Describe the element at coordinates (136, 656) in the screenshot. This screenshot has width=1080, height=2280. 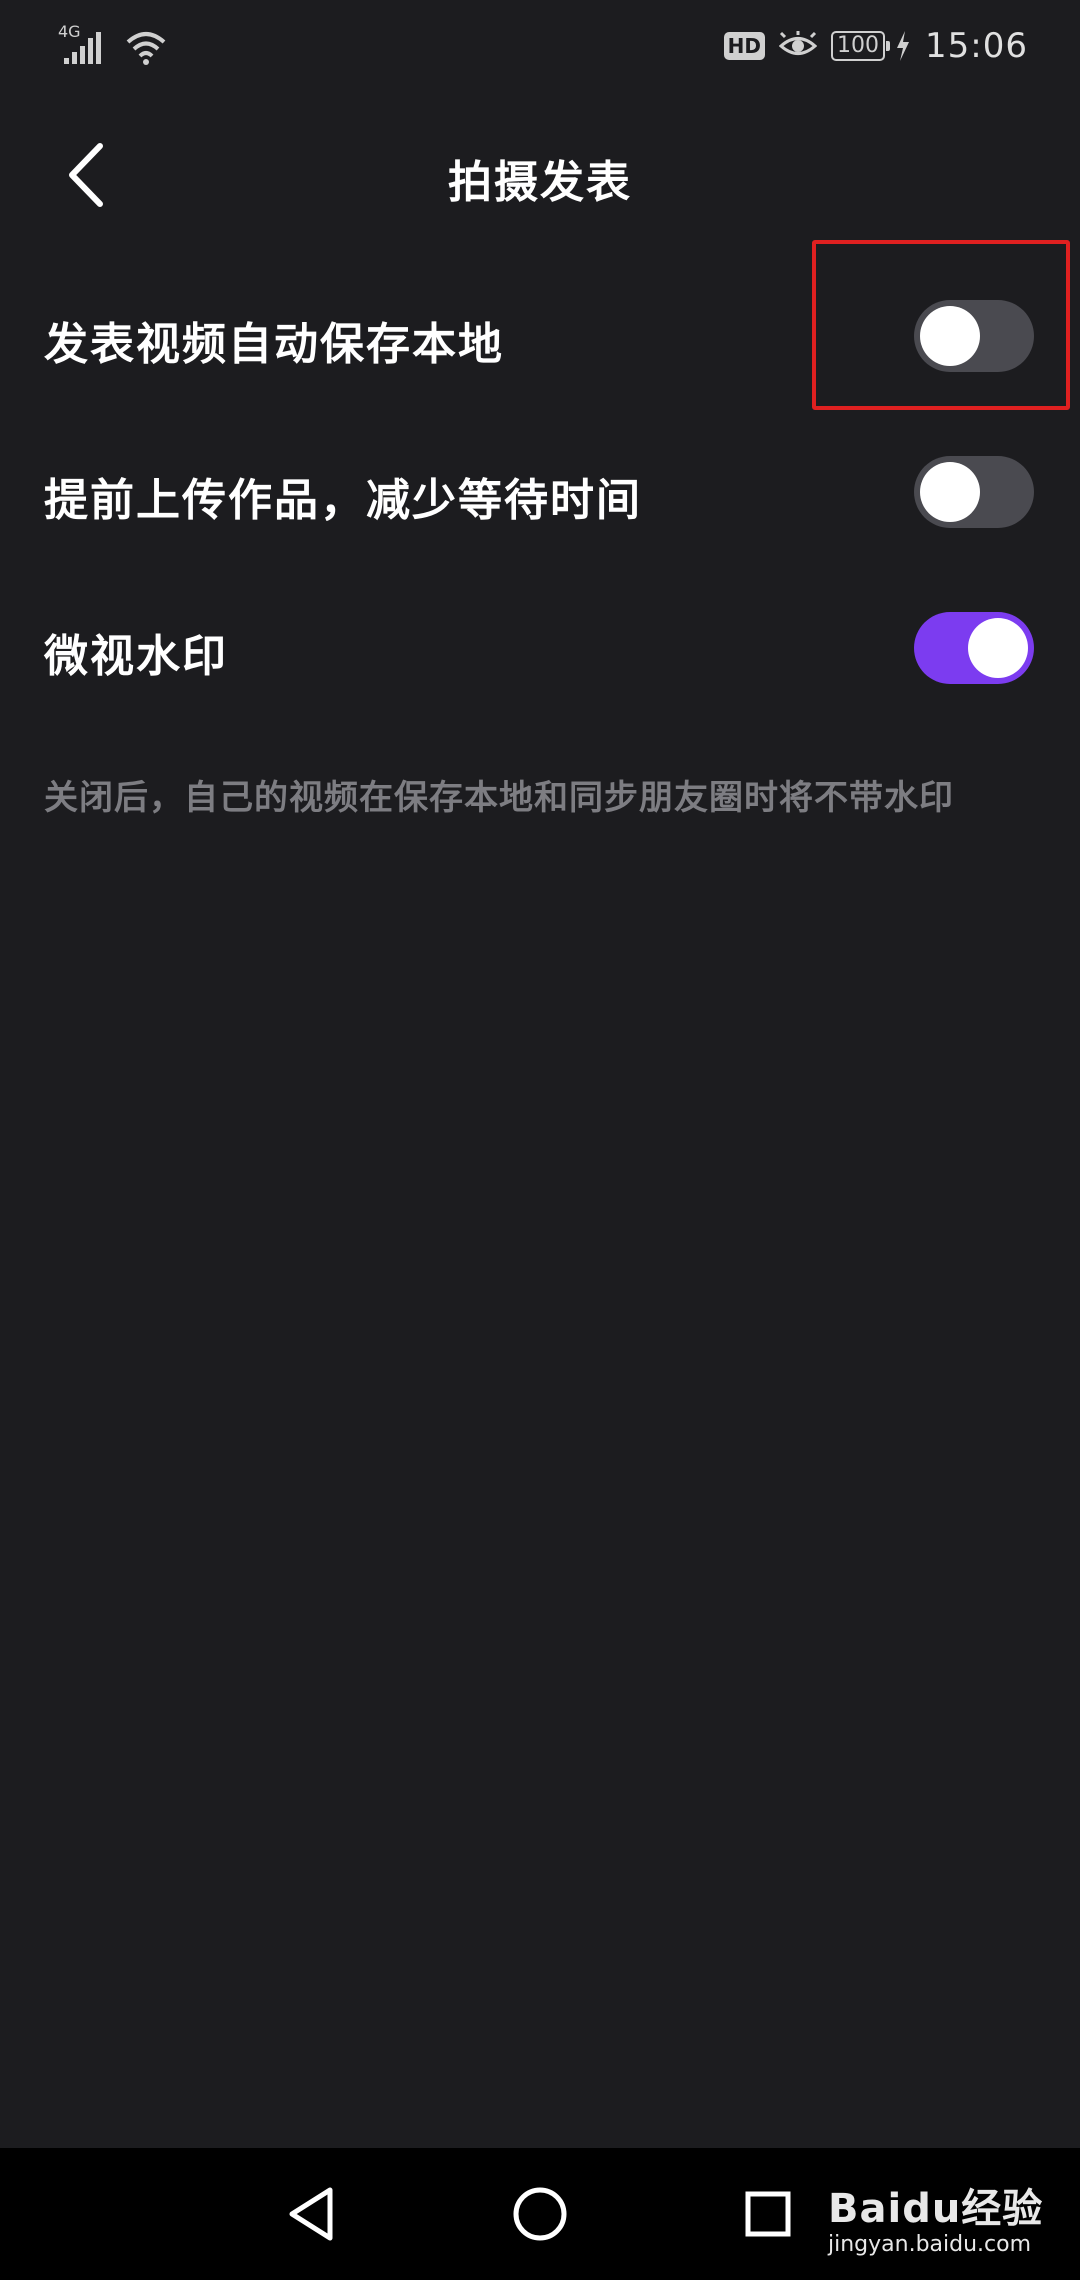
I see `setting-label: 微视水印` at that location.